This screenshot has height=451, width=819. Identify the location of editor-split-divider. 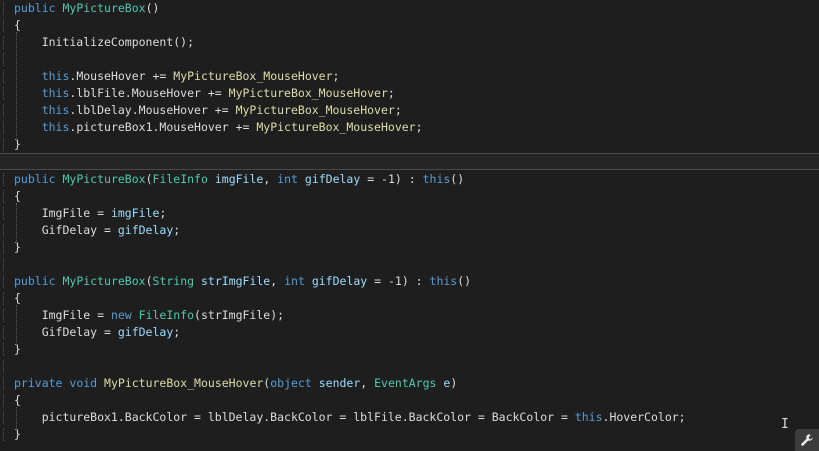
(409, 161).